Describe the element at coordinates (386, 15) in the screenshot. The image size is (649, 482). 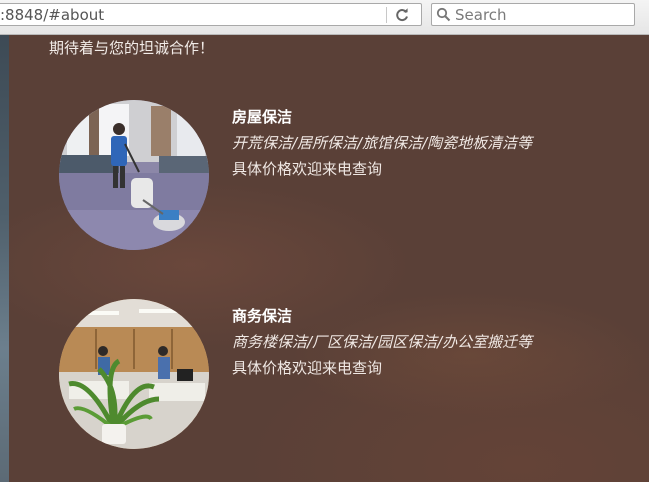
I see `url-separator` at that location.